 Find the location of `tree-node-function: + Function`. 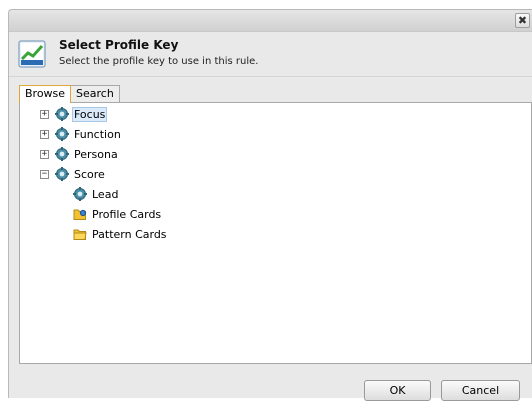

tree-node-function: + Function is located at coordinates (81, 134).